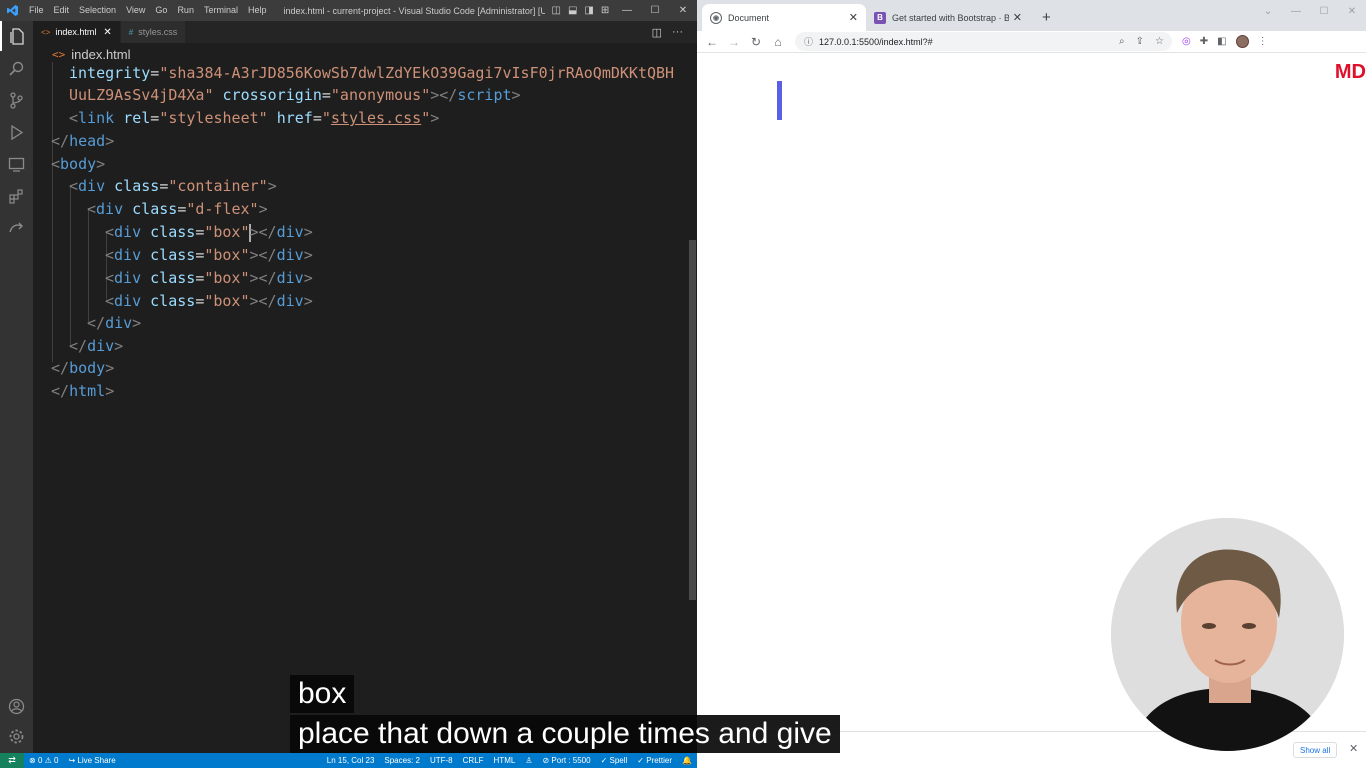 The width and height of the screenshot is (1366, 768). What do you see at coordinates (808, 41) in the screenshot?
I see `site-info-icon: ⓘ` at bounding box center [808, 41].